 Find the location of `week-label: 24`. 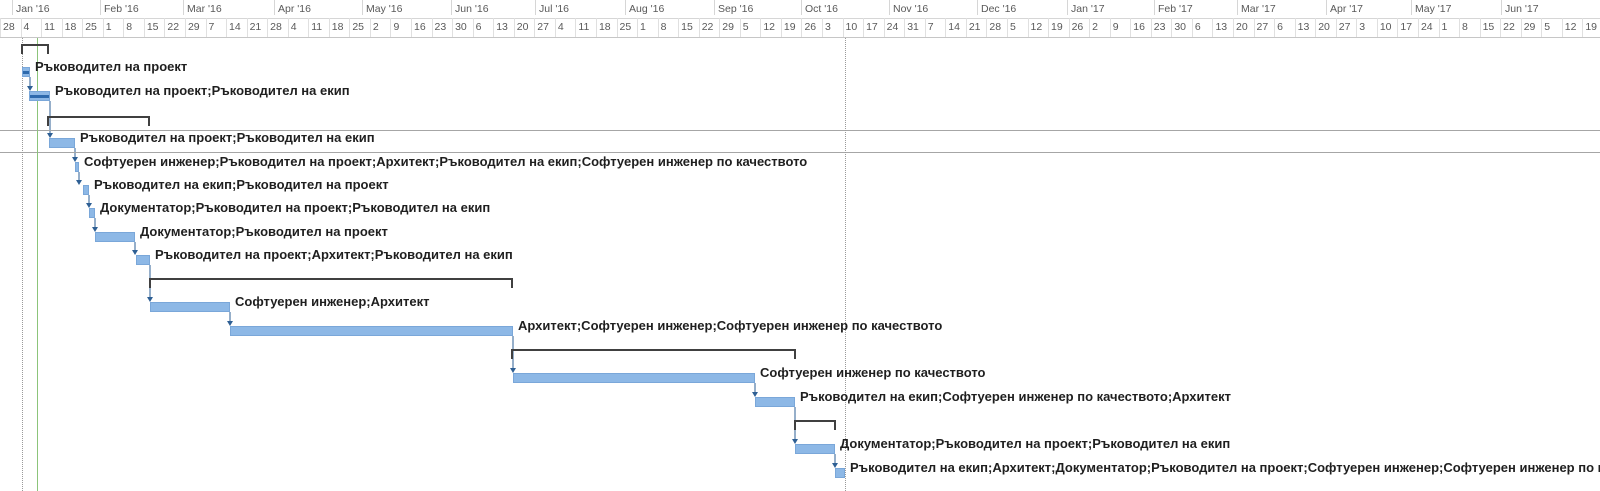

week-label: 24 is located at coordinates (1428, 27).